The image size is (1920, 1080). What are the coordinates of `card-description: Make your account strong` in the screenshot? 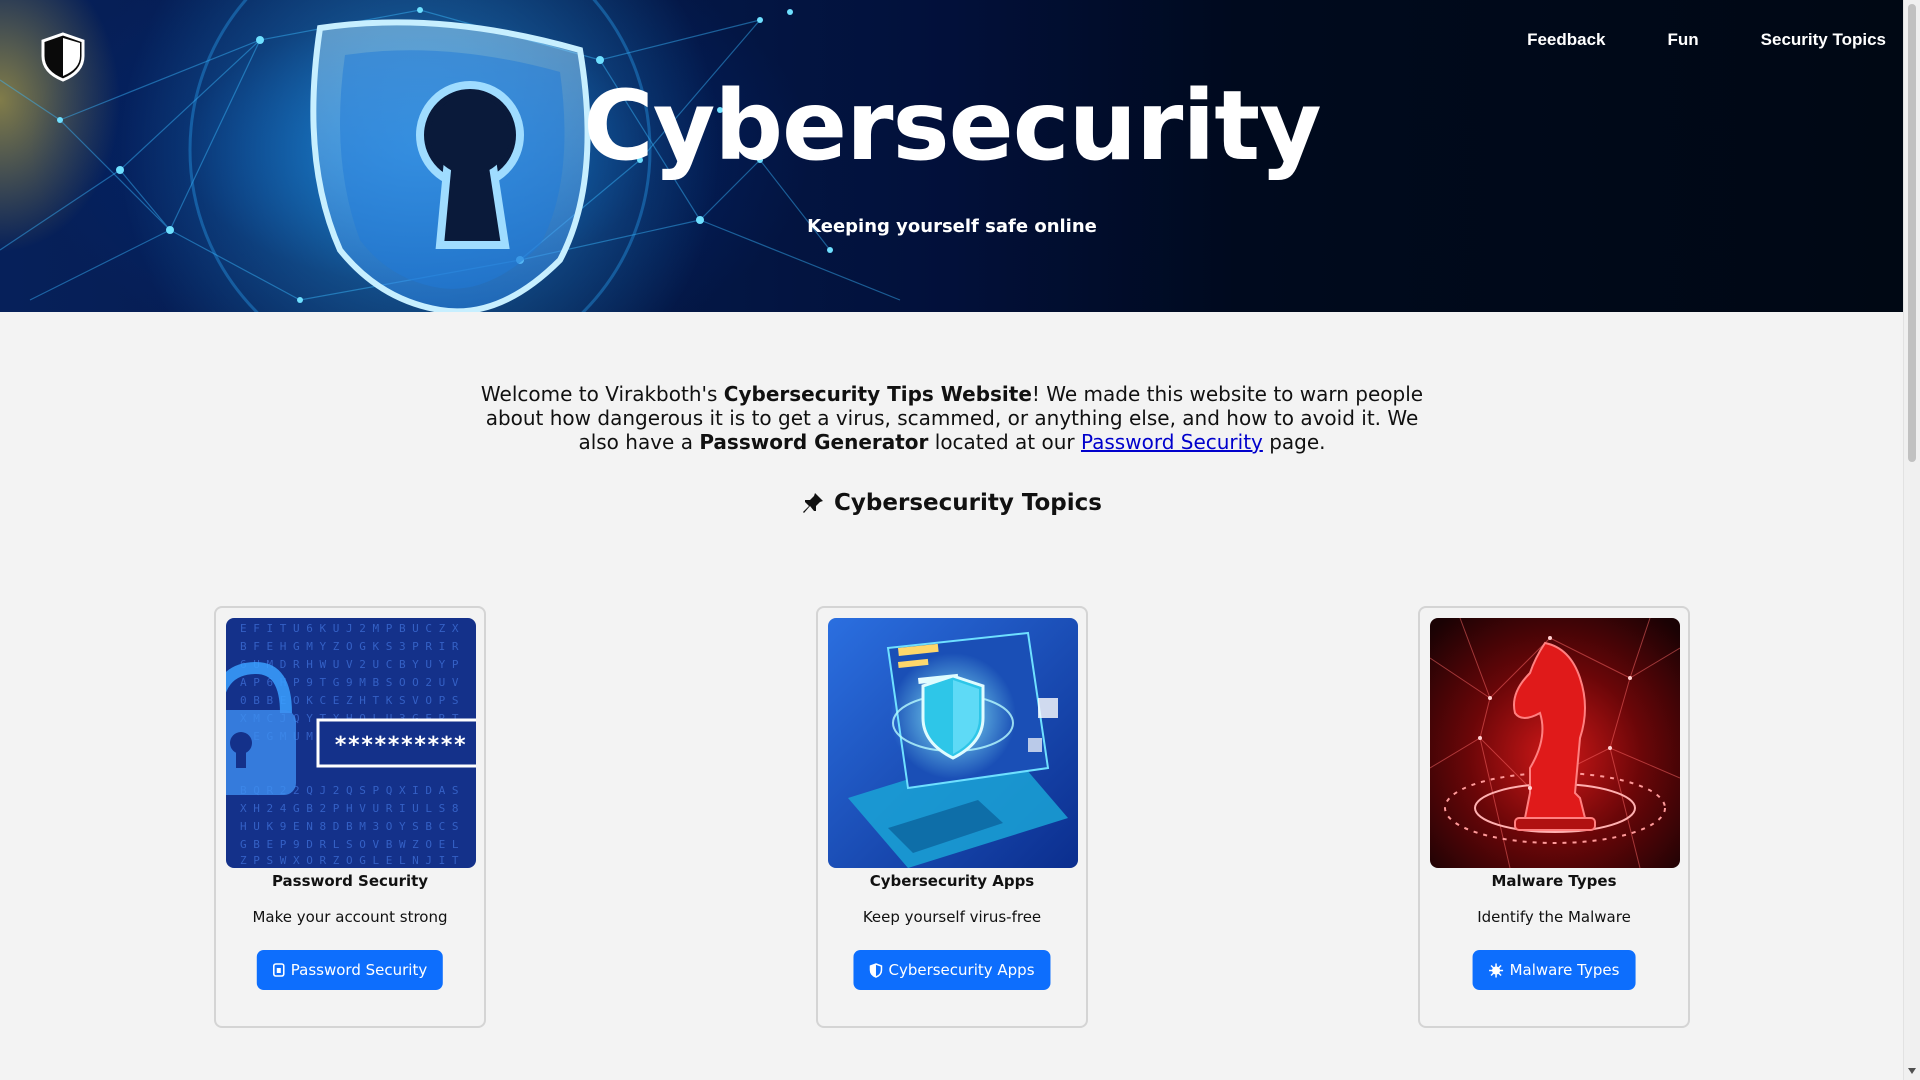 It's located at (350, 917).